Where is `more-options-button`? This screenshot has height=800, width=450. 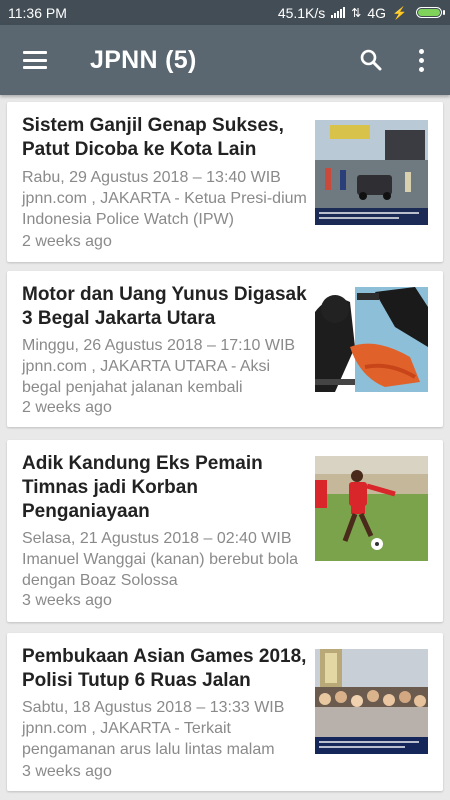
more-options-button is located at coordinates (421, 60).